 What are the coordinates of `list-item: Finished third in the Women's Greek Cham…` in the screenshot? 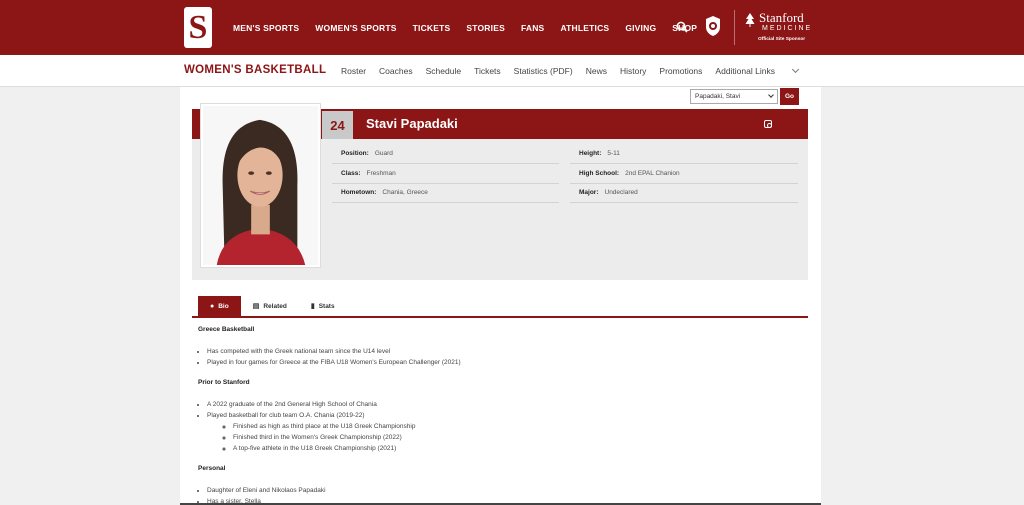 It's located at (515, 438).